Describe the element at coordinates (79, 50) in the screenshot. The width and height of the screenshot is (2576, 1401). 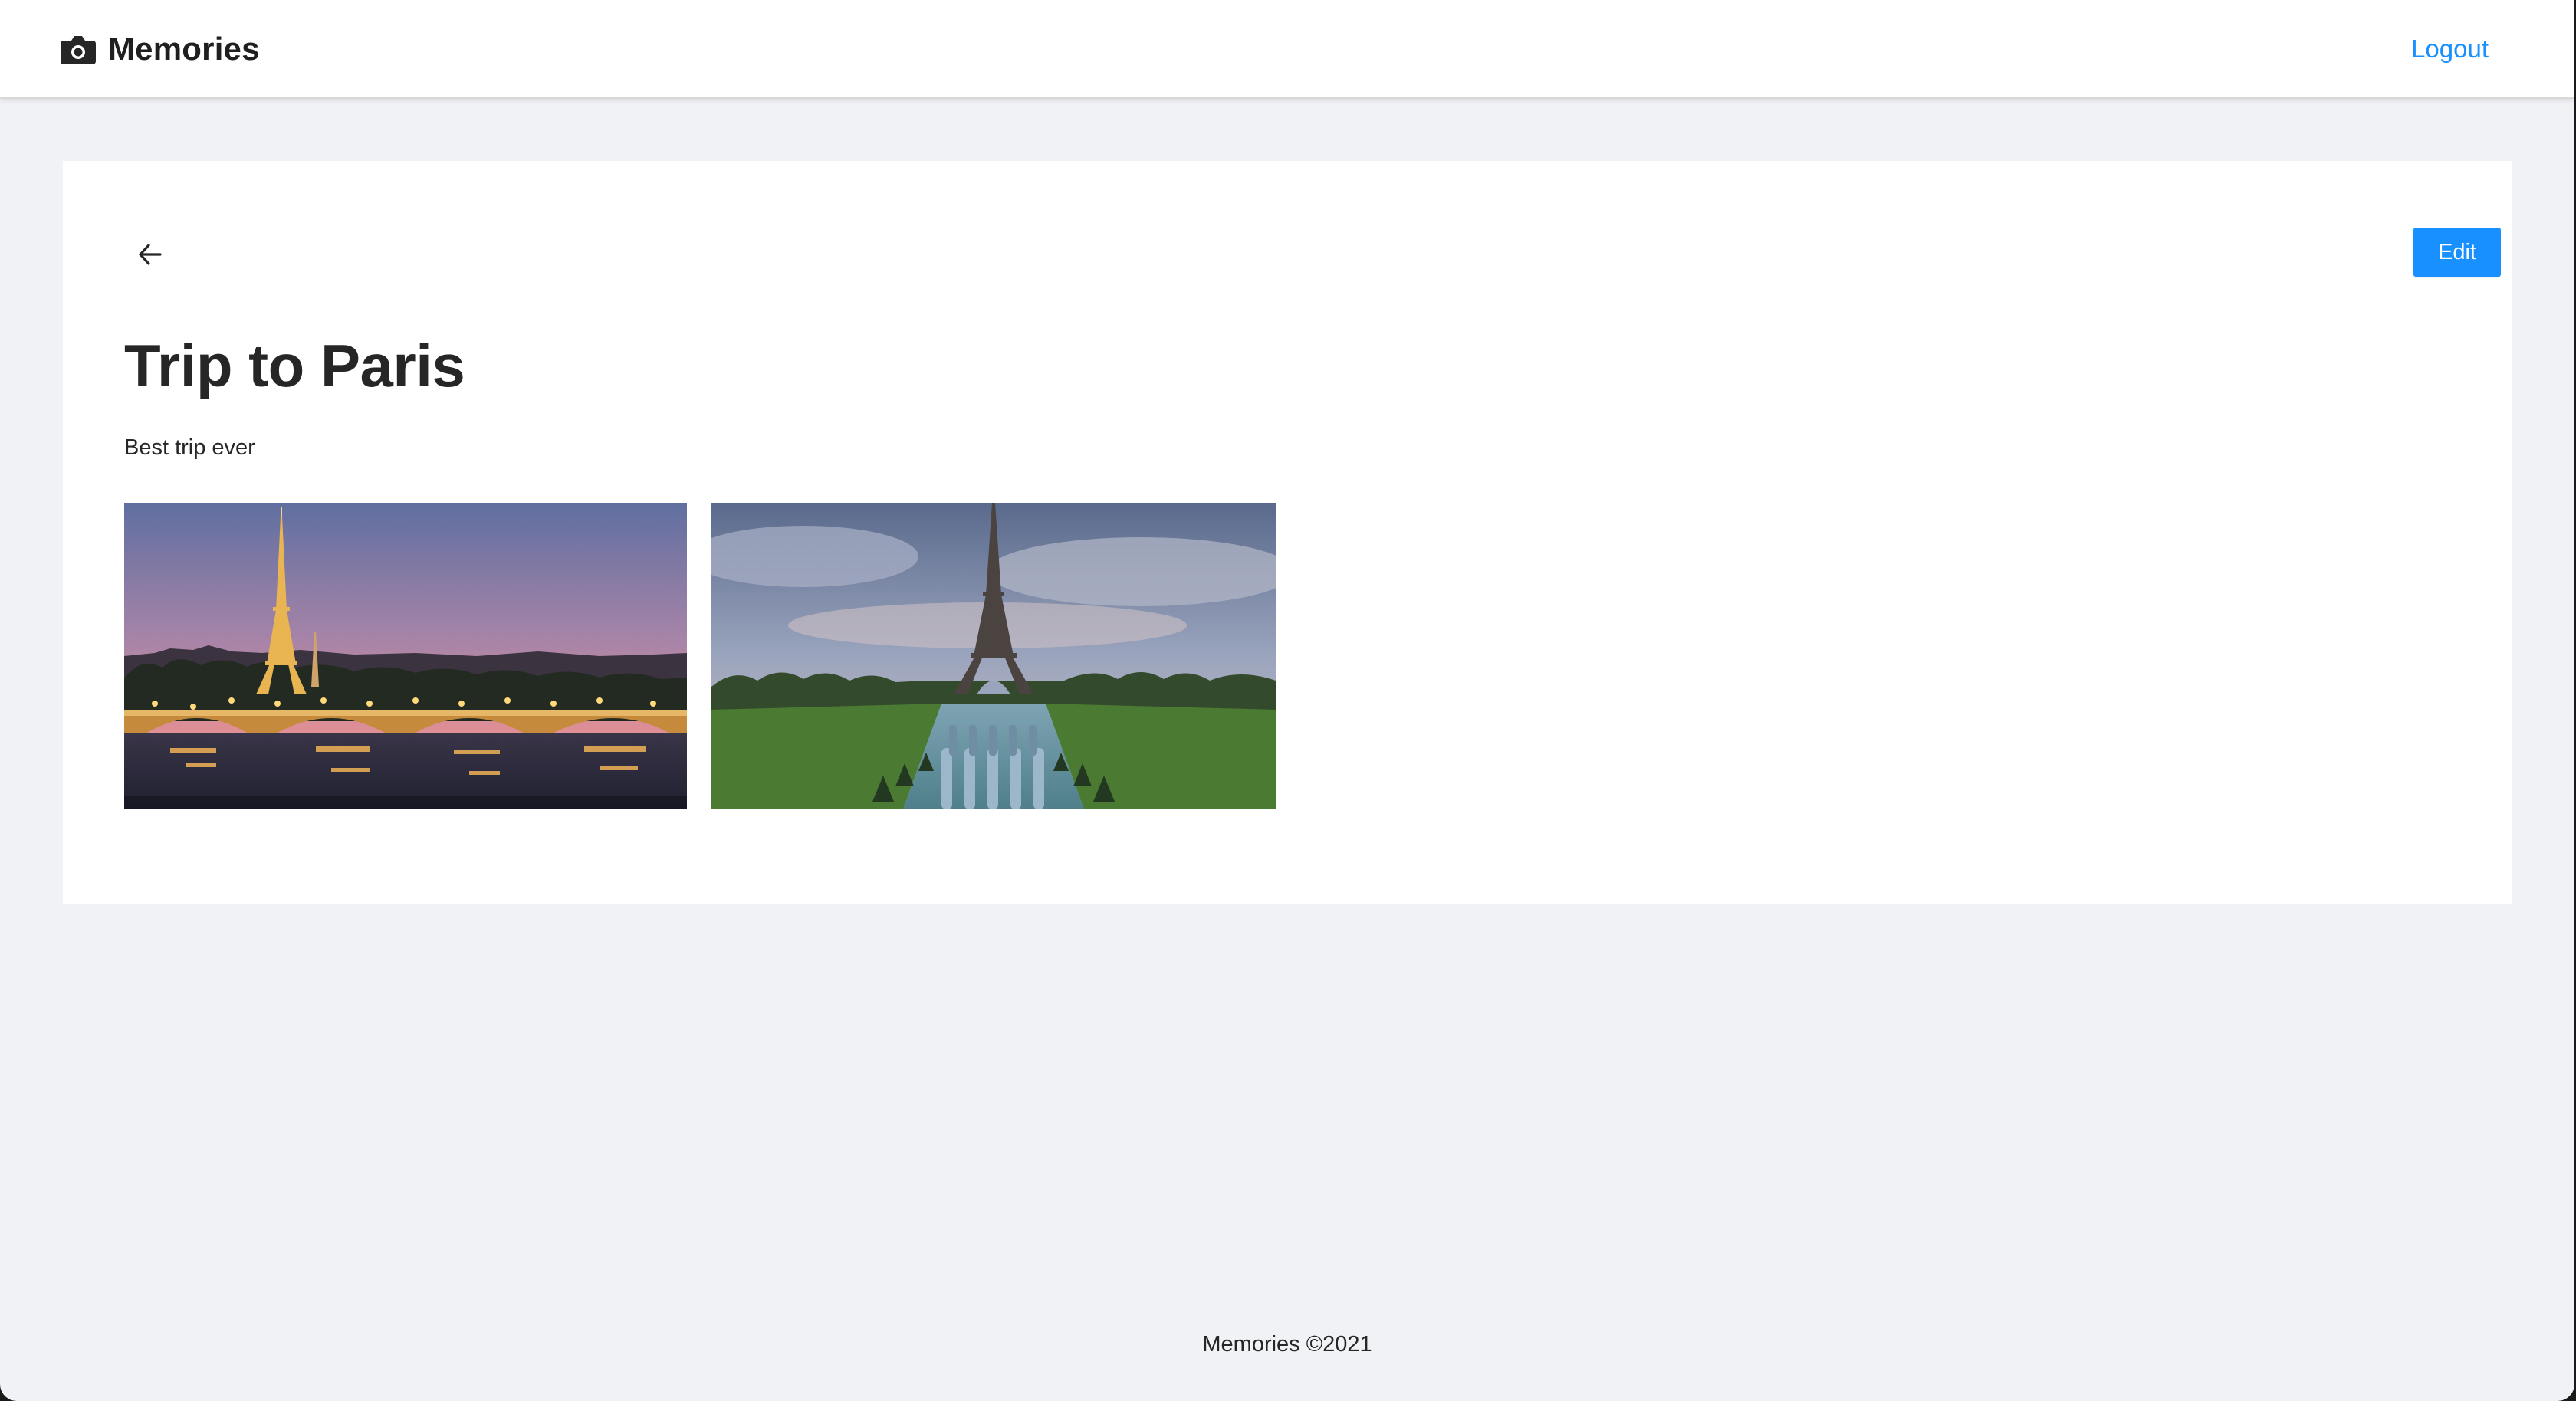
I see `camera-icon` at that location.